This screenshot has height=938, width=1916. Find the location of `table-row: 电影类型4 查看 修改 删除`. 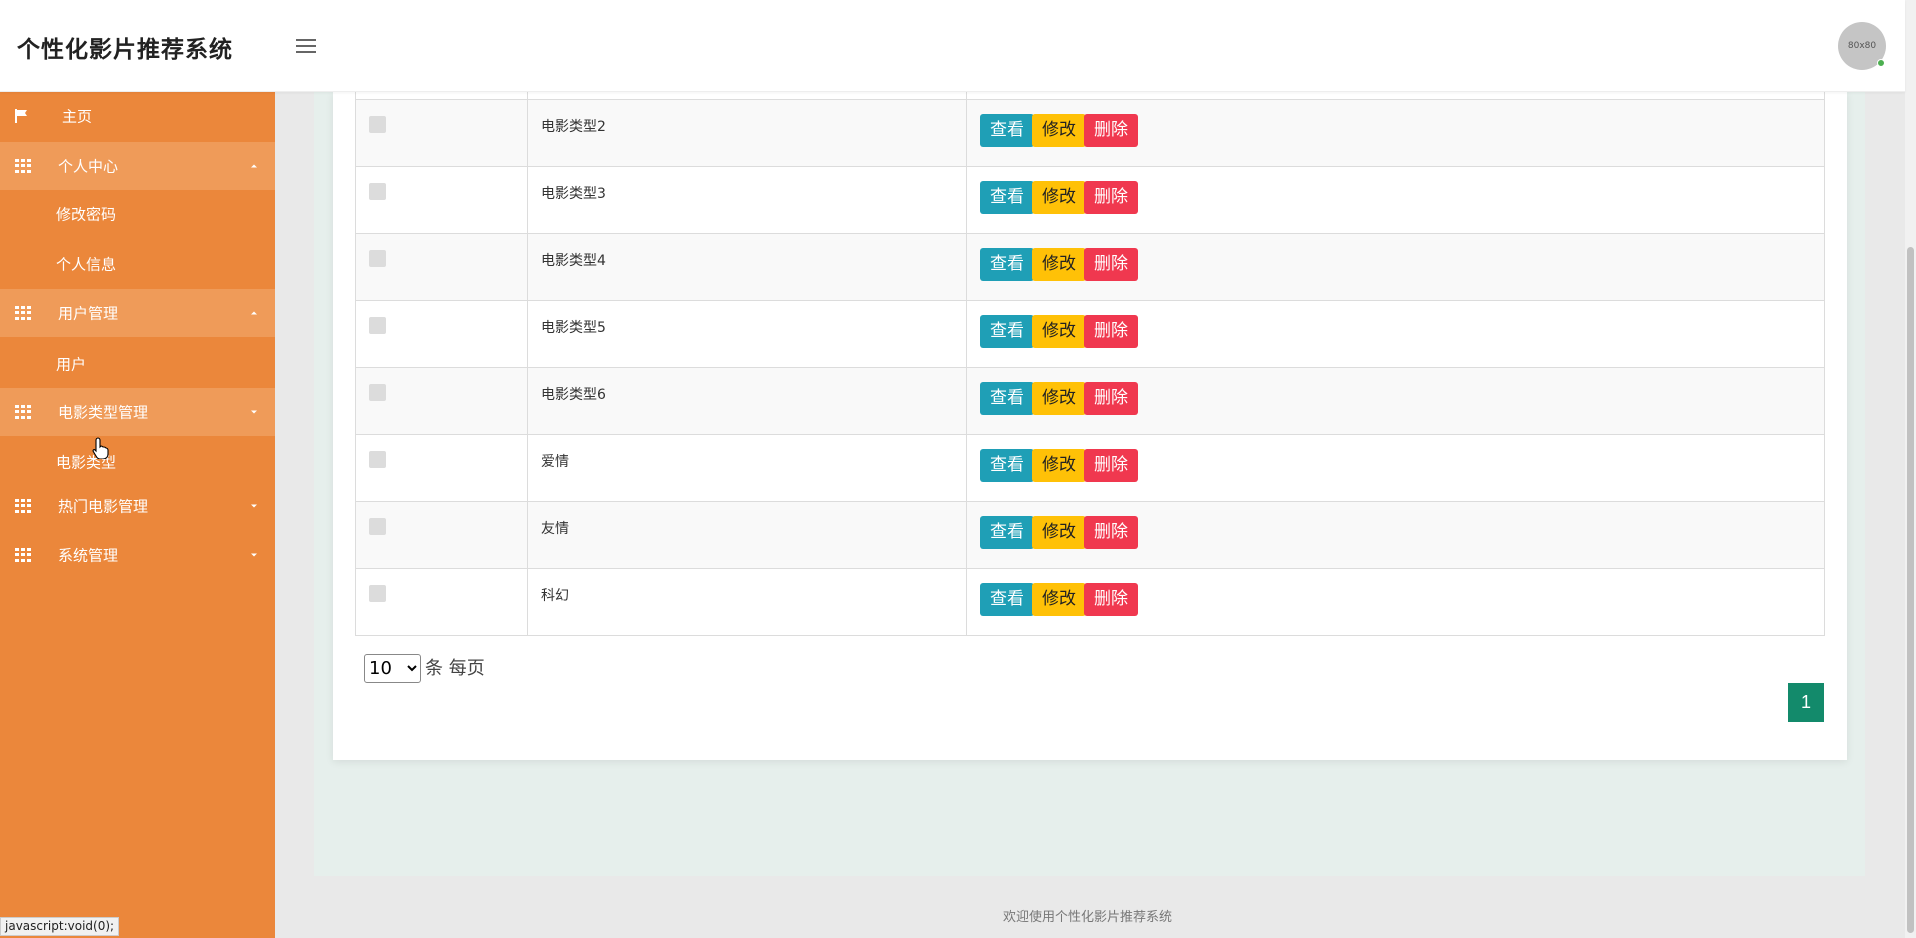

table-row: 电影类型4 查看 修改 删除 is located at coordinates (1090, 266).